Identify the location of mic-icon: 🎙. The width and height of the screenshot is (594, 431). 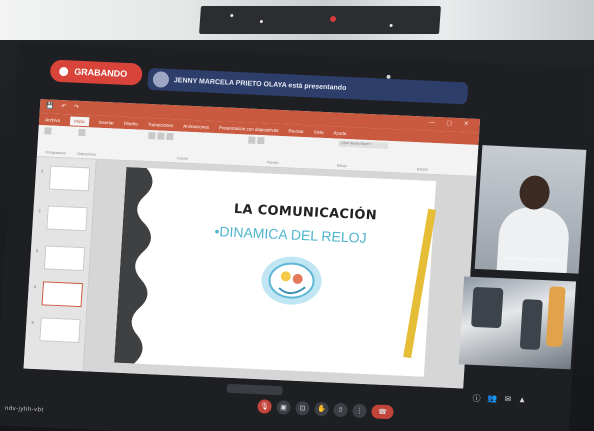
(265, 406).